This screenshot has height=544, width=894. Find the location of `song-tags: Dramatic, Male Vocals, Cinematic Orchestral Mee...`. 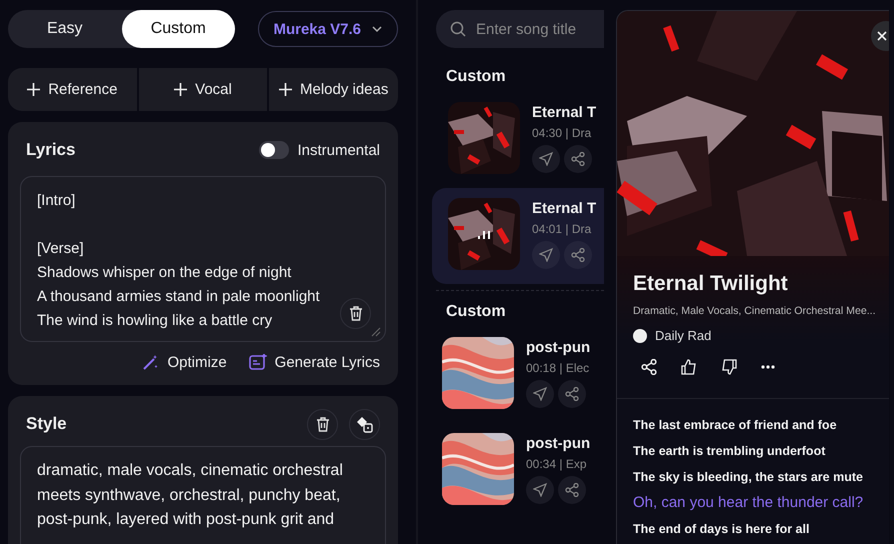

song-tags: Dramatic, Male Vocals, Cinematic Orchestral Mee... is located at coordinates (754, 311).